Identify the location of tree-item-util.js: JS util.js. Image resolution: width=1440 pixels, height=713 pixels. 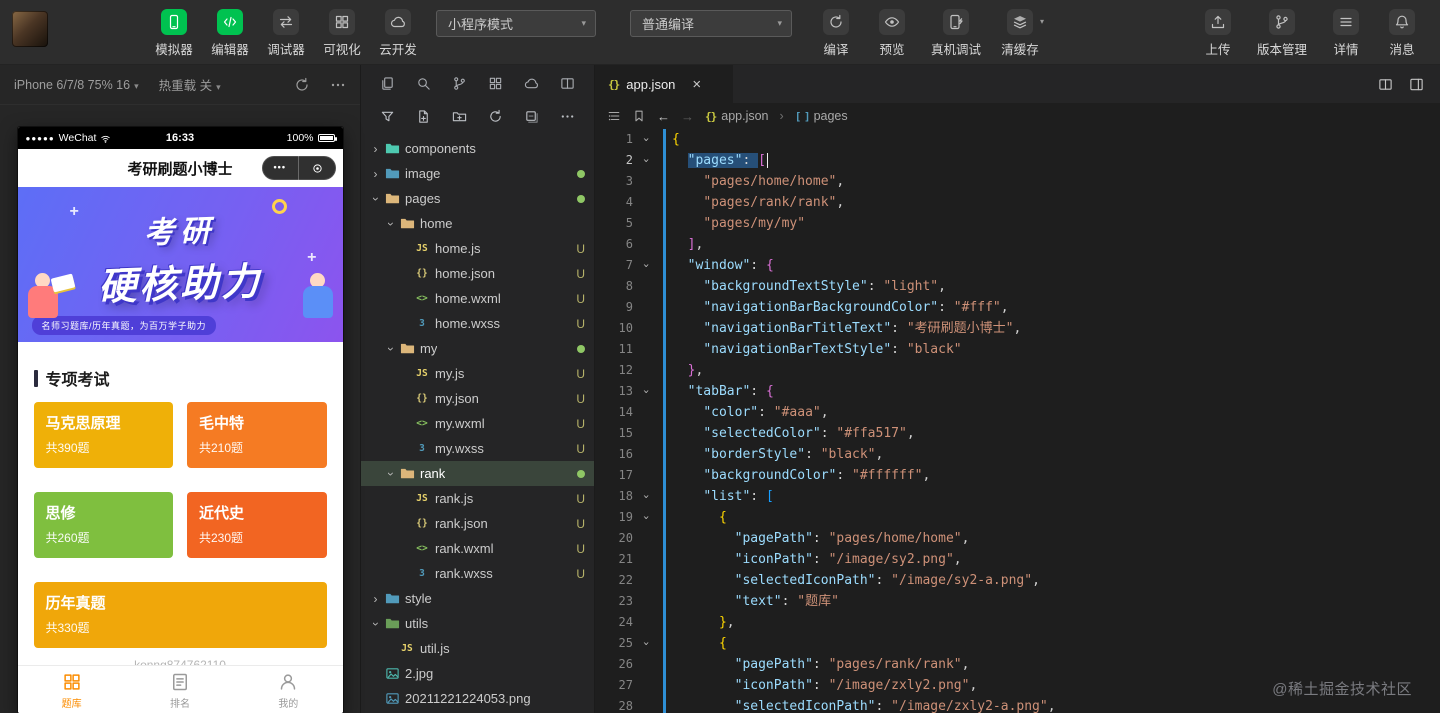
(477, 648).